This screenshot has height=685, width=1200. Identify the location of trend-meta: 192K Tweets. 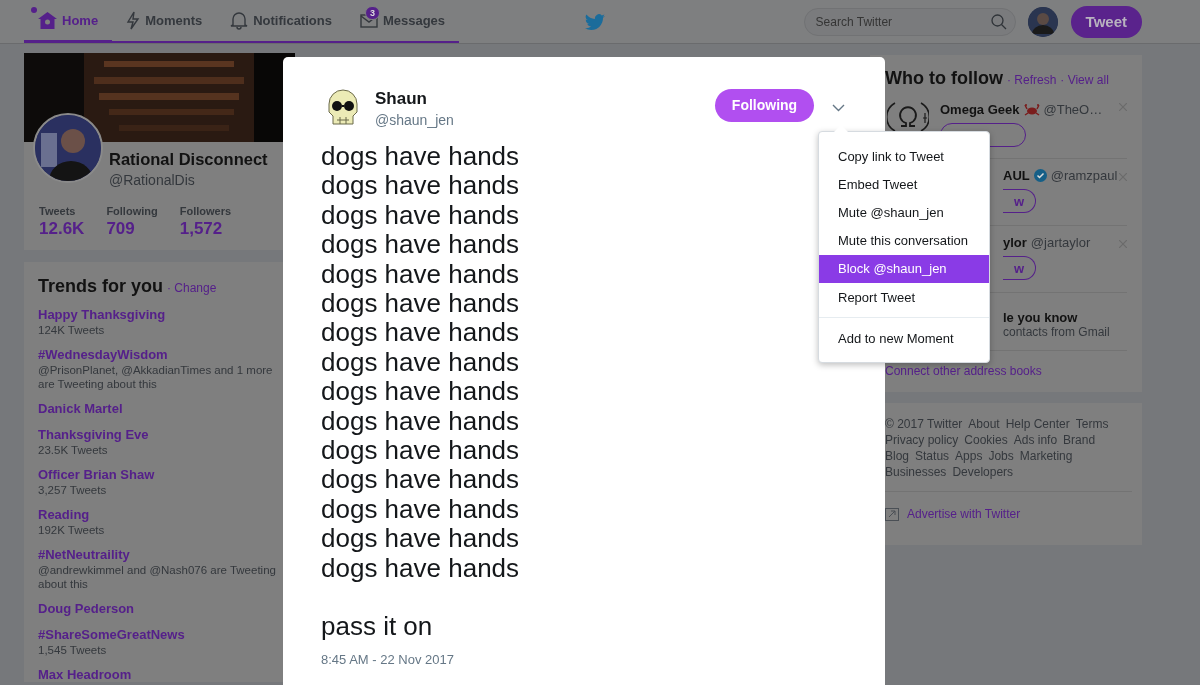
(72, 530).